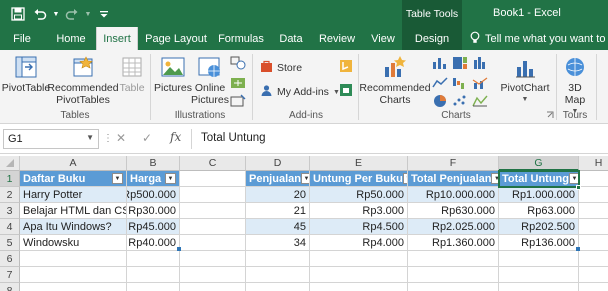 The height and width of the screenshot is (291, 608). What do you see at coordinates (453, 243) in the screenshot?
I see `table-cell: Rp1.360.000` at bounding box center [453, 243].